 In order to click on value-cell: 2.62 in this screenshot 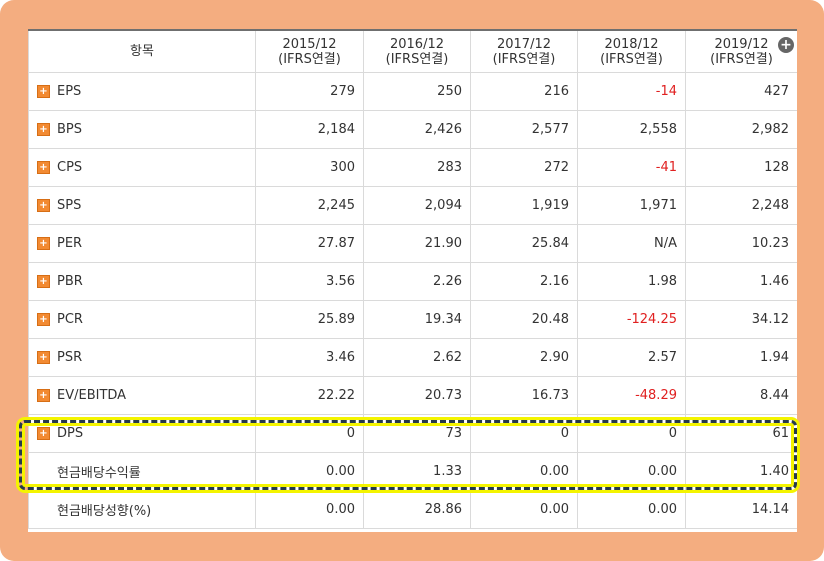, I will do `click(417, 357)`.